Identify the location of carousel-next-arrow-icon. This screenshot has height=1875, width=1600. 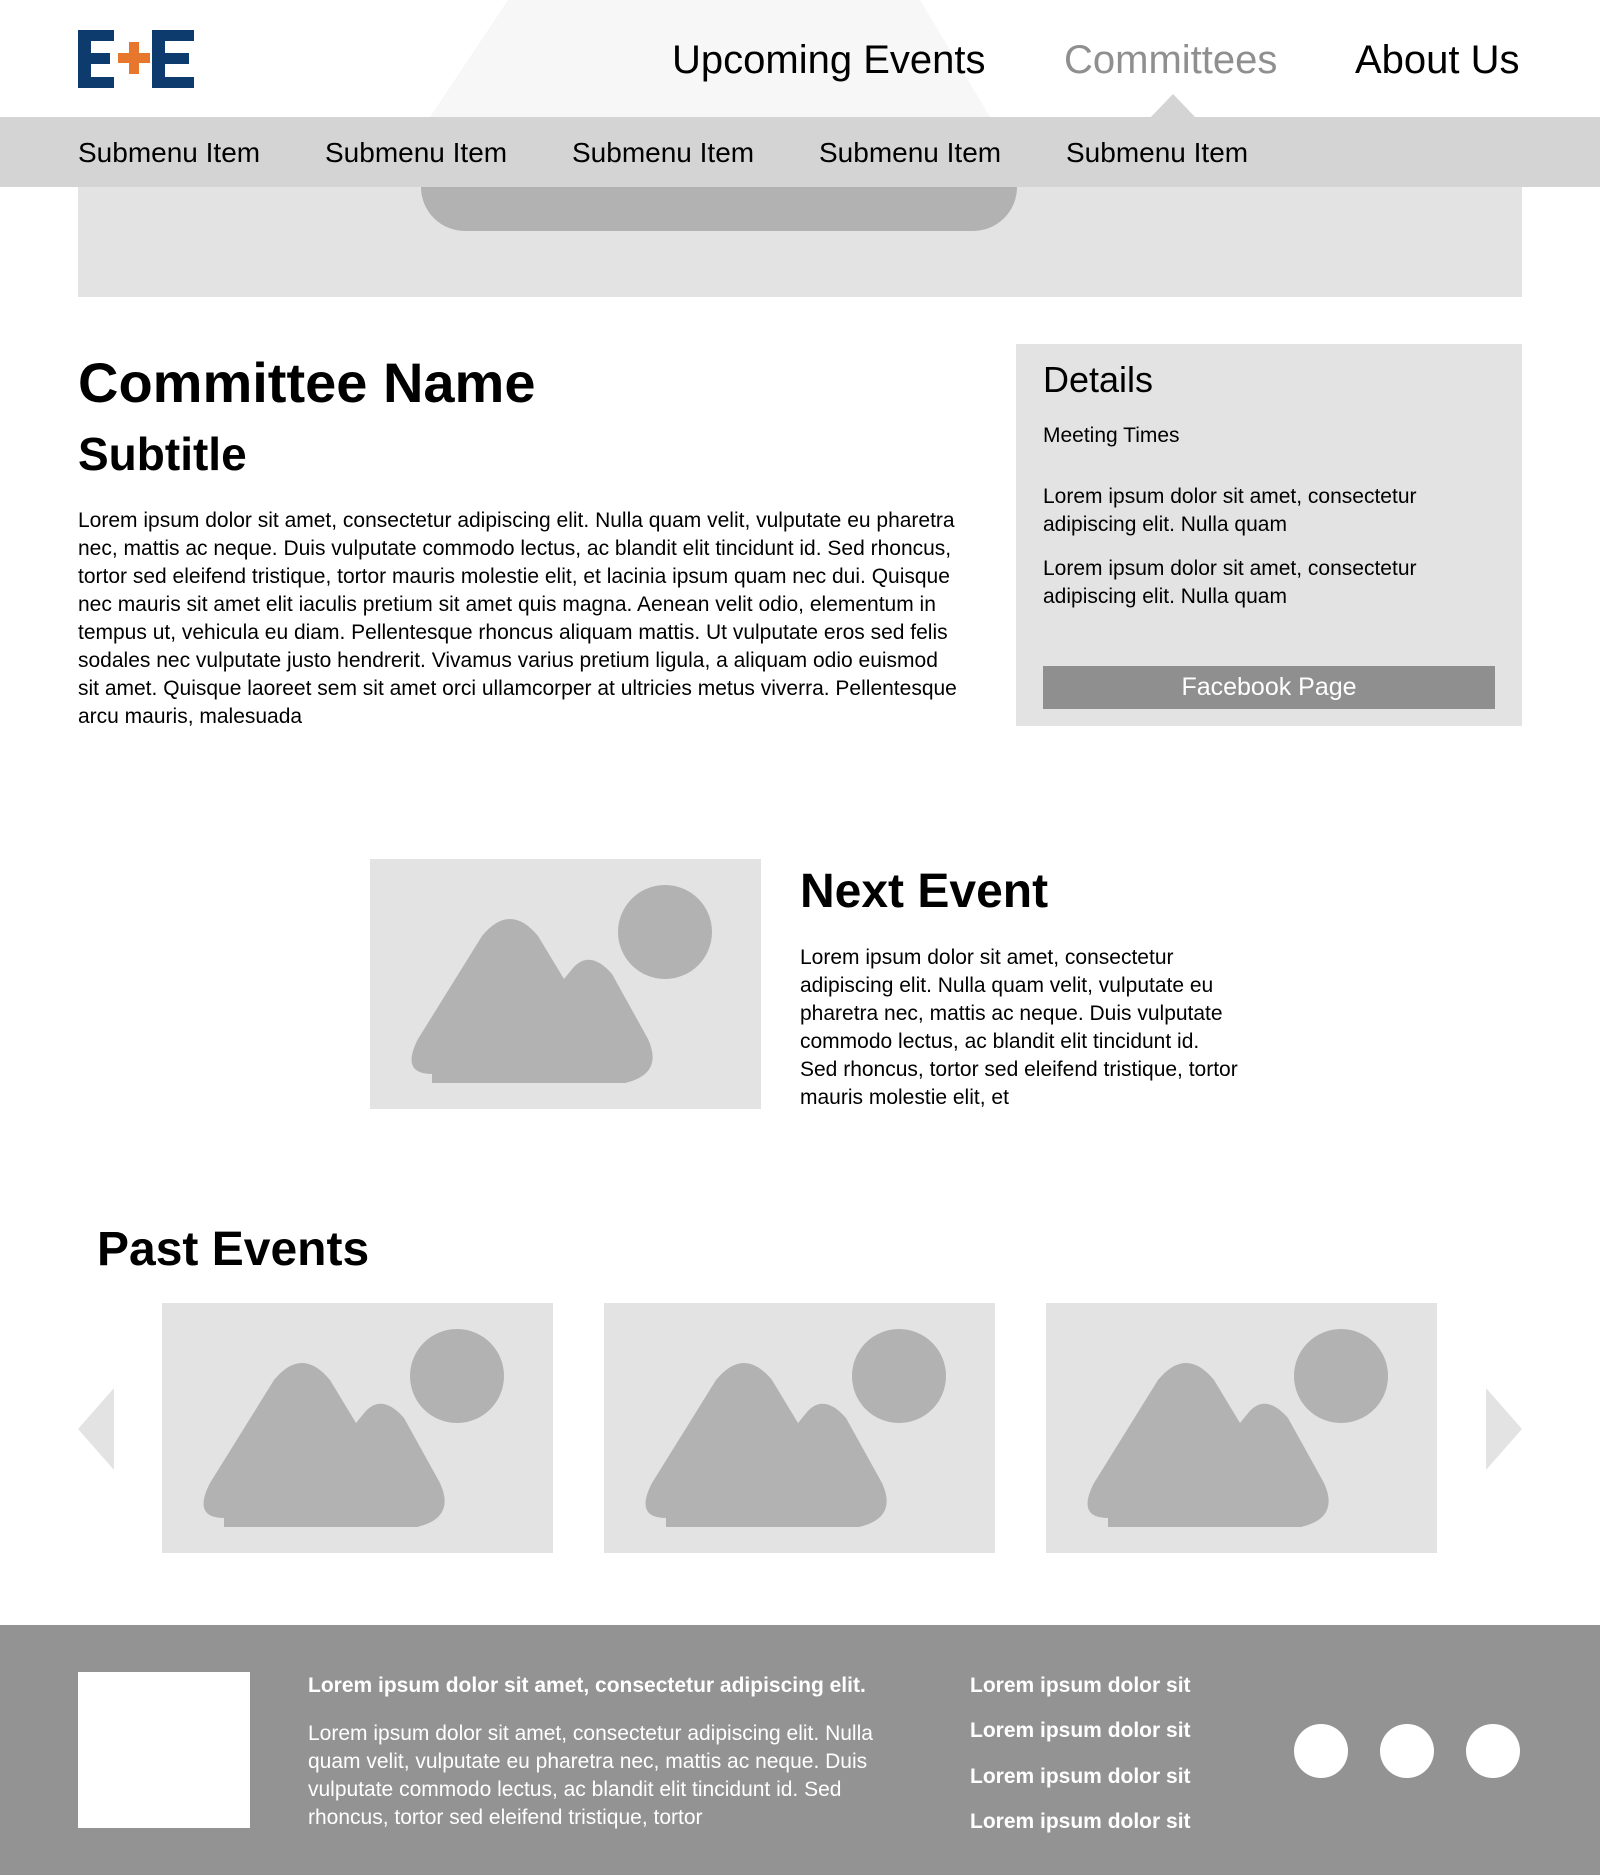
(1504, 1429).